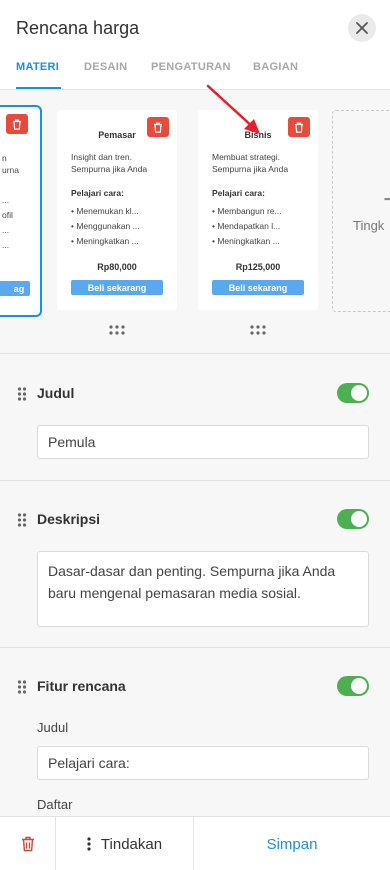 The image size is (390, 870). Describe the element at coordinates (250, 163) in the screenshot. I see `plan-description: Membuat strategi. Sempurna jika Anda` at that location.